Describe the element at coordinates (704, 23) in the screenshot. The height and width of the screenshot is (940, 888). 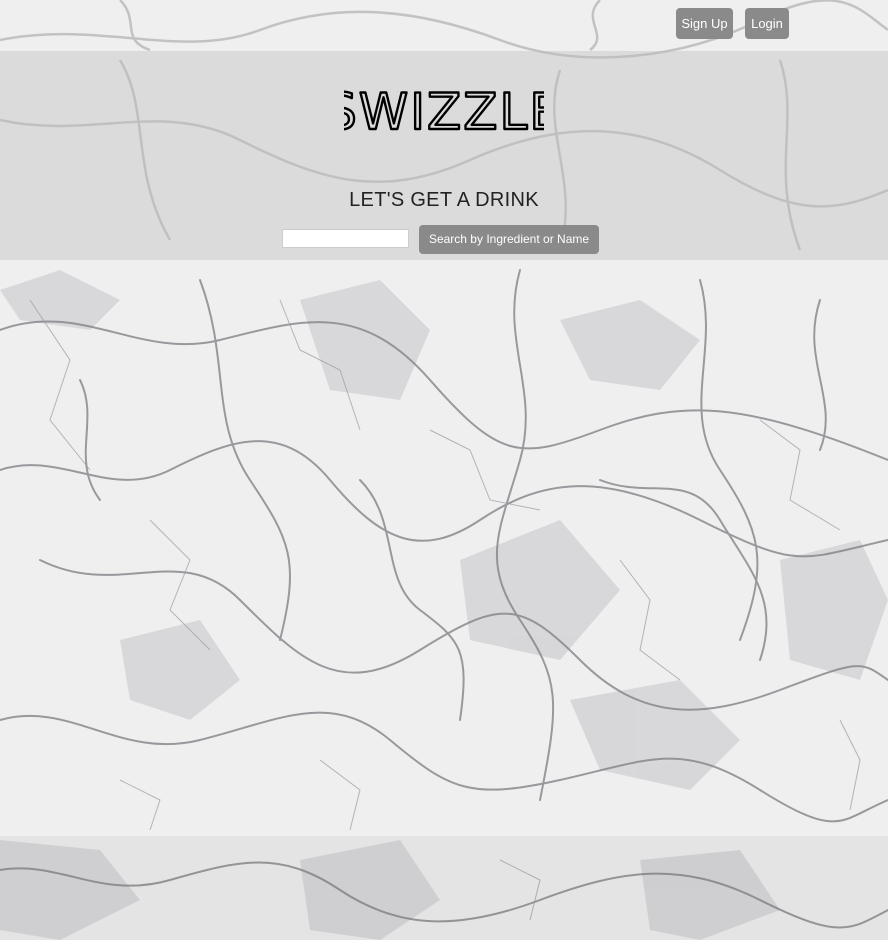
I see `sign-up-button: Sign Up` at that location.